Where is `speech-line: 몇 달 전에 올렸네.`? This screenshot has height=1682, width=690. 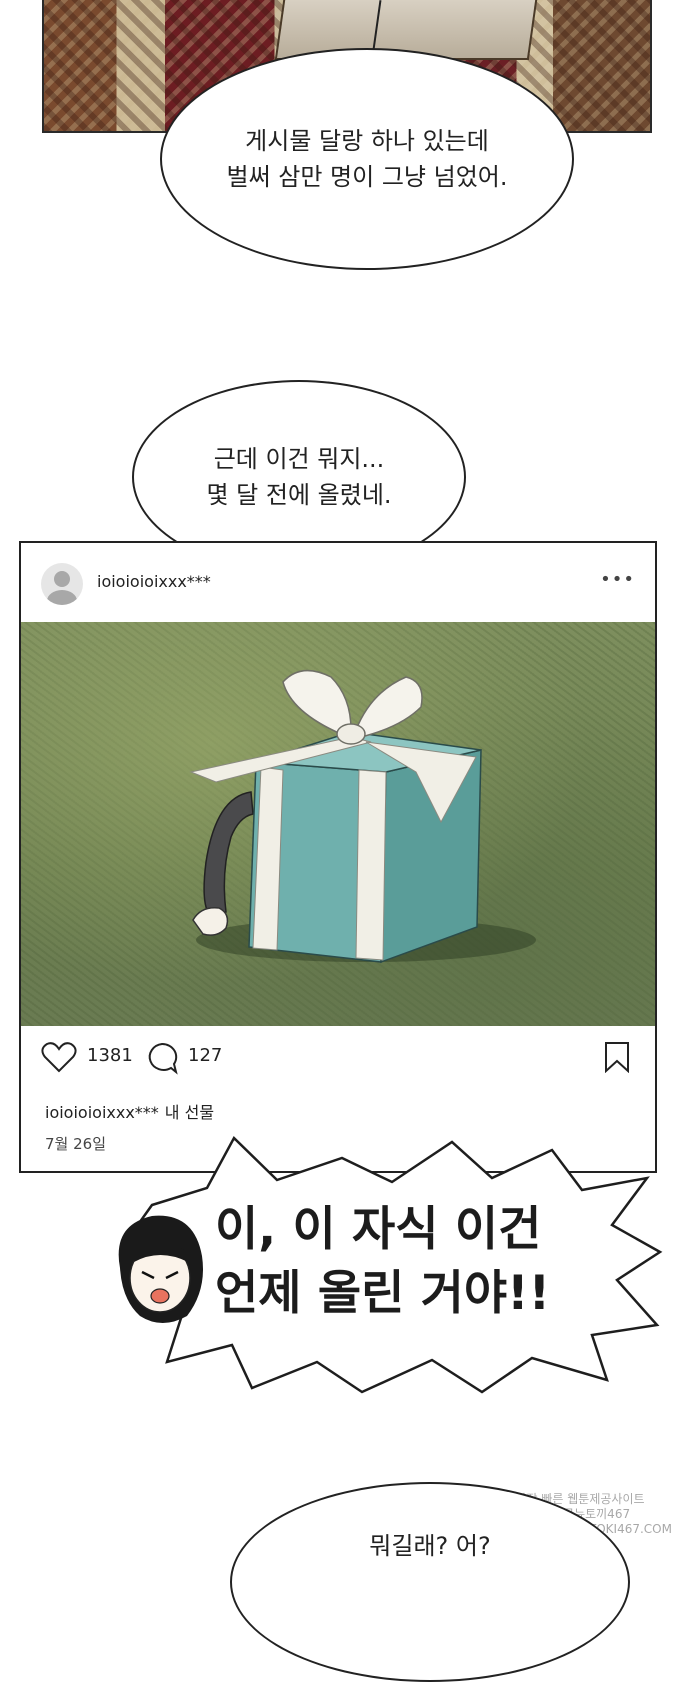 speech-line: 몇 달 전에 올렸네. is located at coordinates (299, 495).